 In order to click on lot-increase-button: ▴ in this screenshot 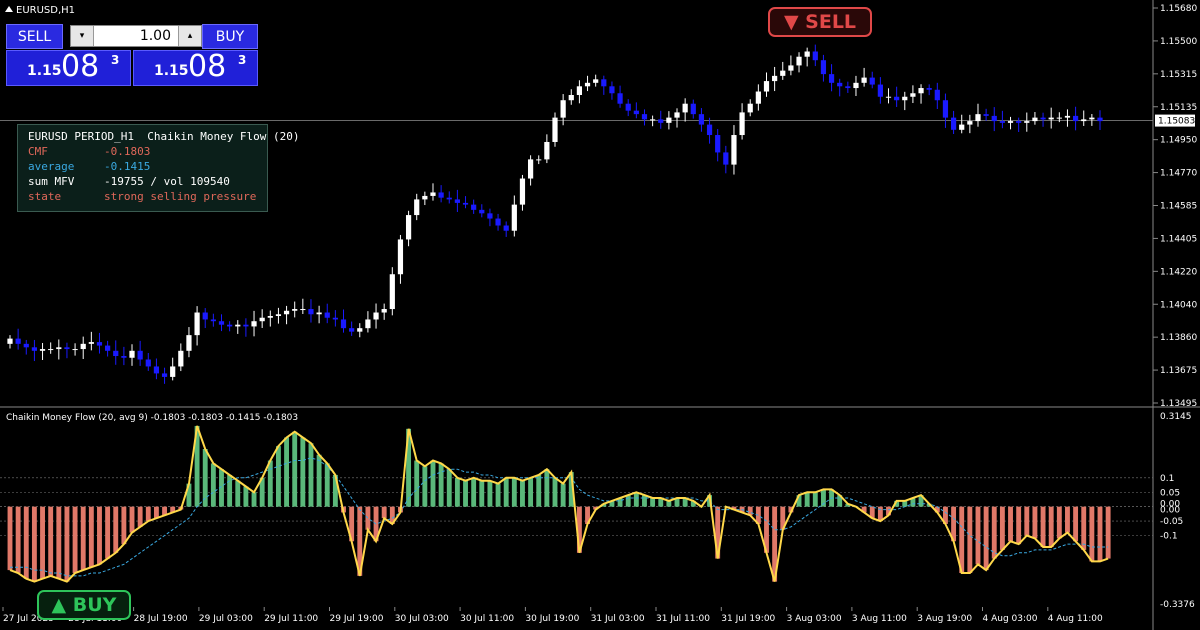, I will do `click(189, 36)`.